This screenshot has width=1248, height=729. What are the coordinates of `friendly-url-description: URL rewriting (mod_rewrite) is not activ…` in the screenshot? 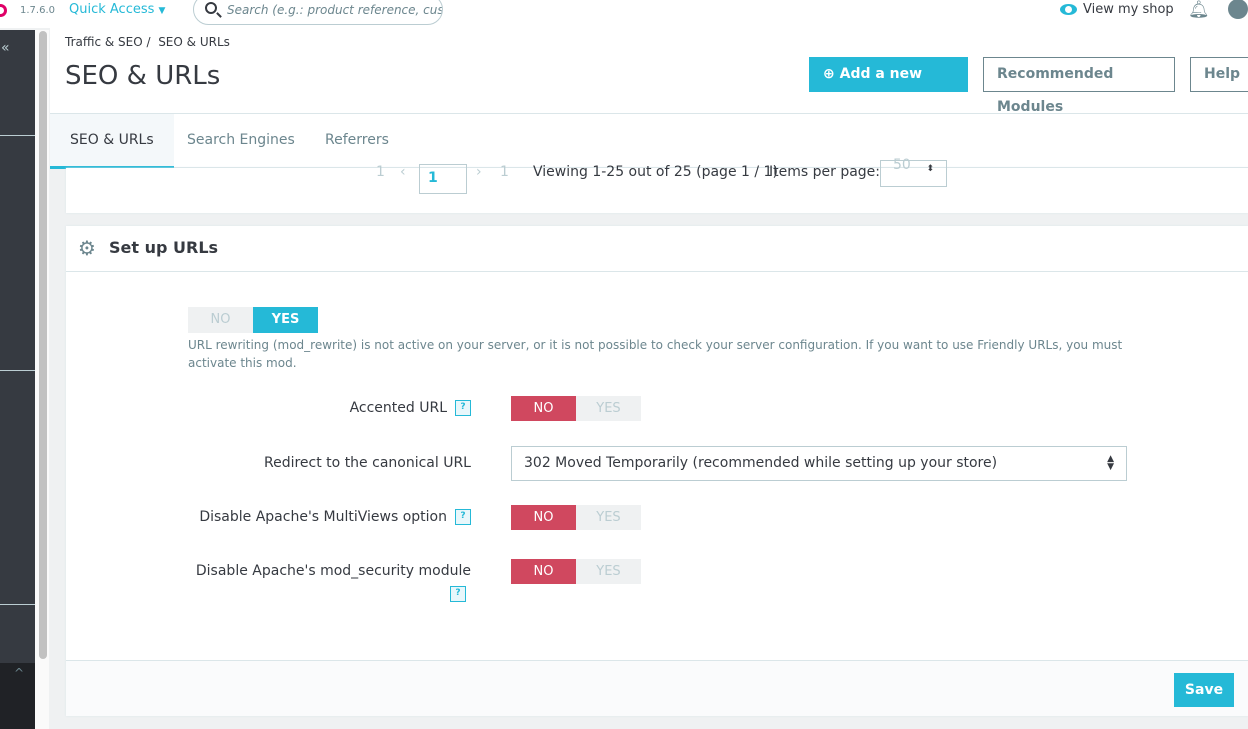 It's located at (655, 354).